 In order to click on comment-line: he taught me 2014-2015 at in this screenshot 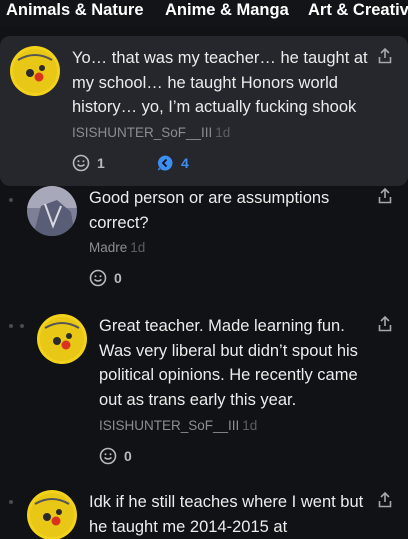, I will do `click(188, 526)`.